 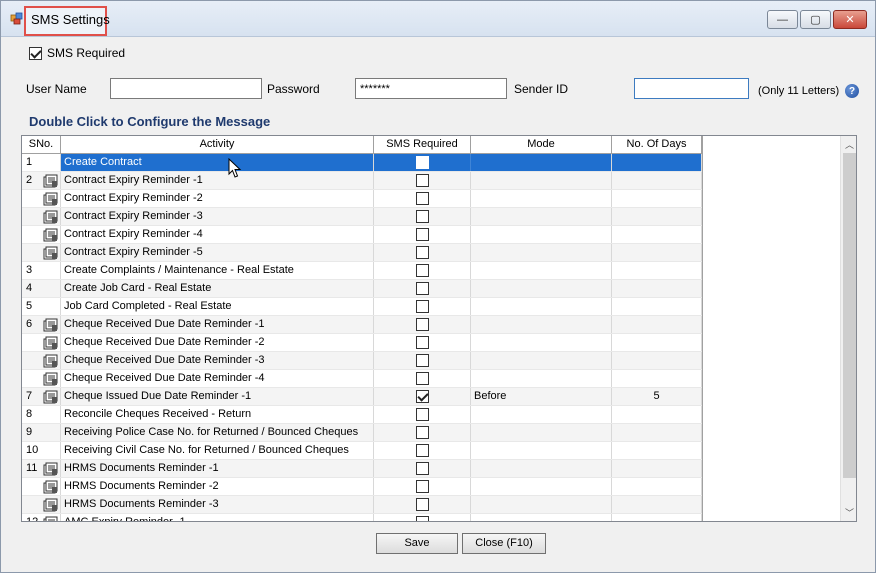 I want to click on table-row: Cheque Received Due Date Reminder -3, so click(x=362, y=361).